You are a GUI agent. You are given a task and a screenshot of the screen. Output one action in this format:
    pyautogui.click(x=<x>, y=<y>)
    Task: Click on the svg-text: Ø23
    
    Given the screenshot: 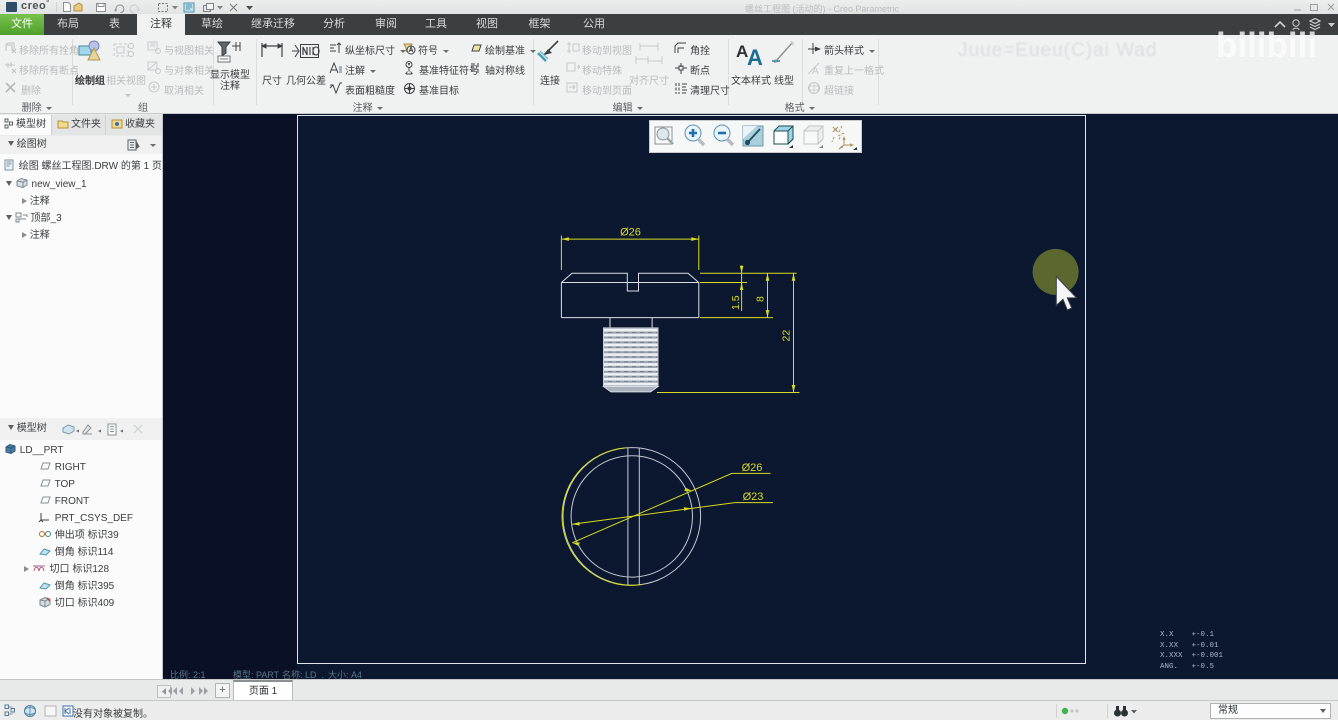 What is the action you would take?
    pyautogui.click(x=753, y=497)
    